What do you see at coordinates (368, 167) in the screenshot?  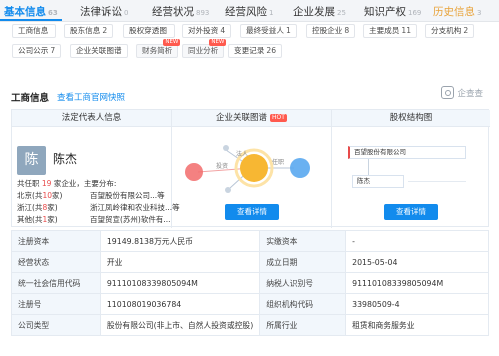 I see `equity-connector` at bounding box center [368, 167].